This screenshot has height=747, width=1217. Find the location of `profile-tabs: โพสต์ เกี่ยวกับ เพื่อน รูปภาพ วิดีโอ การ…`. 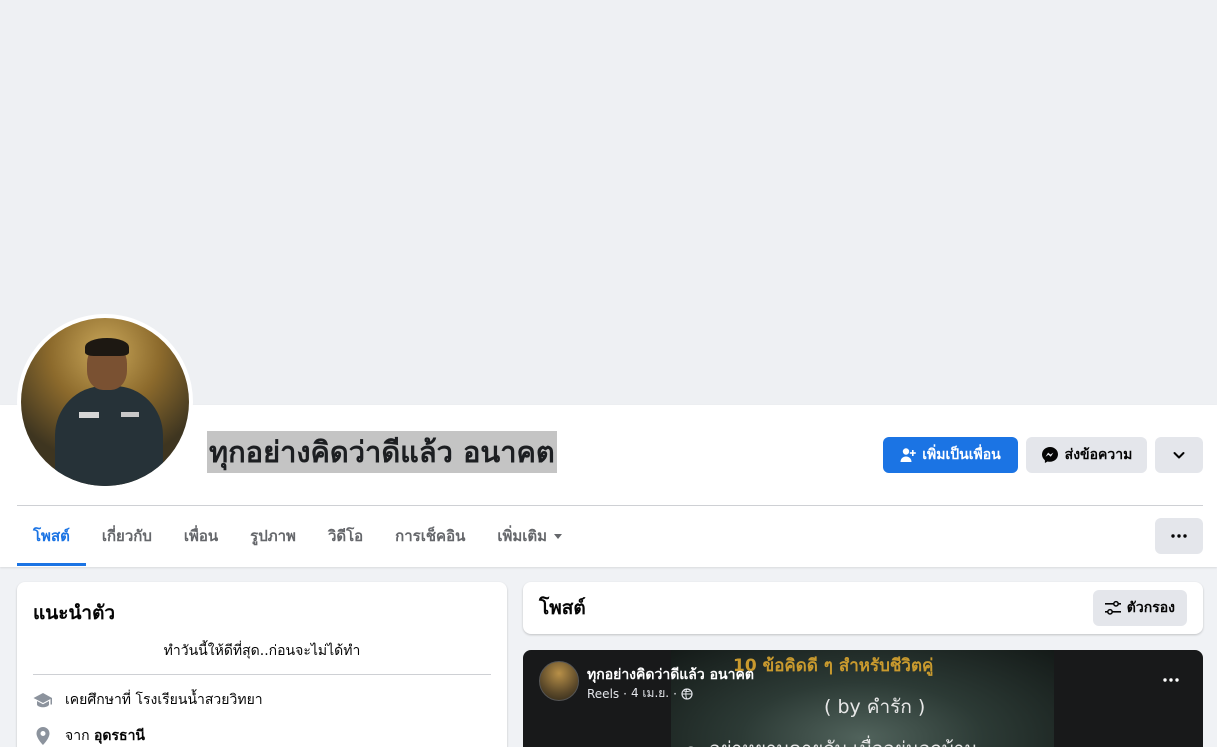

profile-tabs: โพสต์ เกี่ยวกับ เพื่อน รูปภาพ วิดีโอ การ… is located at coordinates (298, 536).